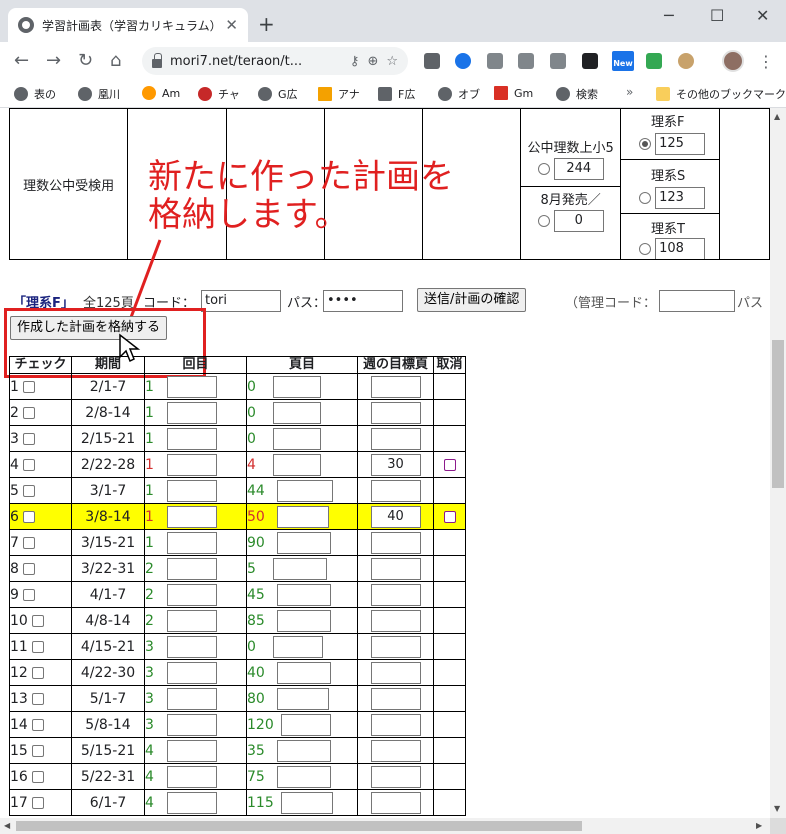 The height and width of the screenshot is (834, 786). Describe the element at coordinates (697, 301) in the screenshot. I see `admin-code-input` at that location.